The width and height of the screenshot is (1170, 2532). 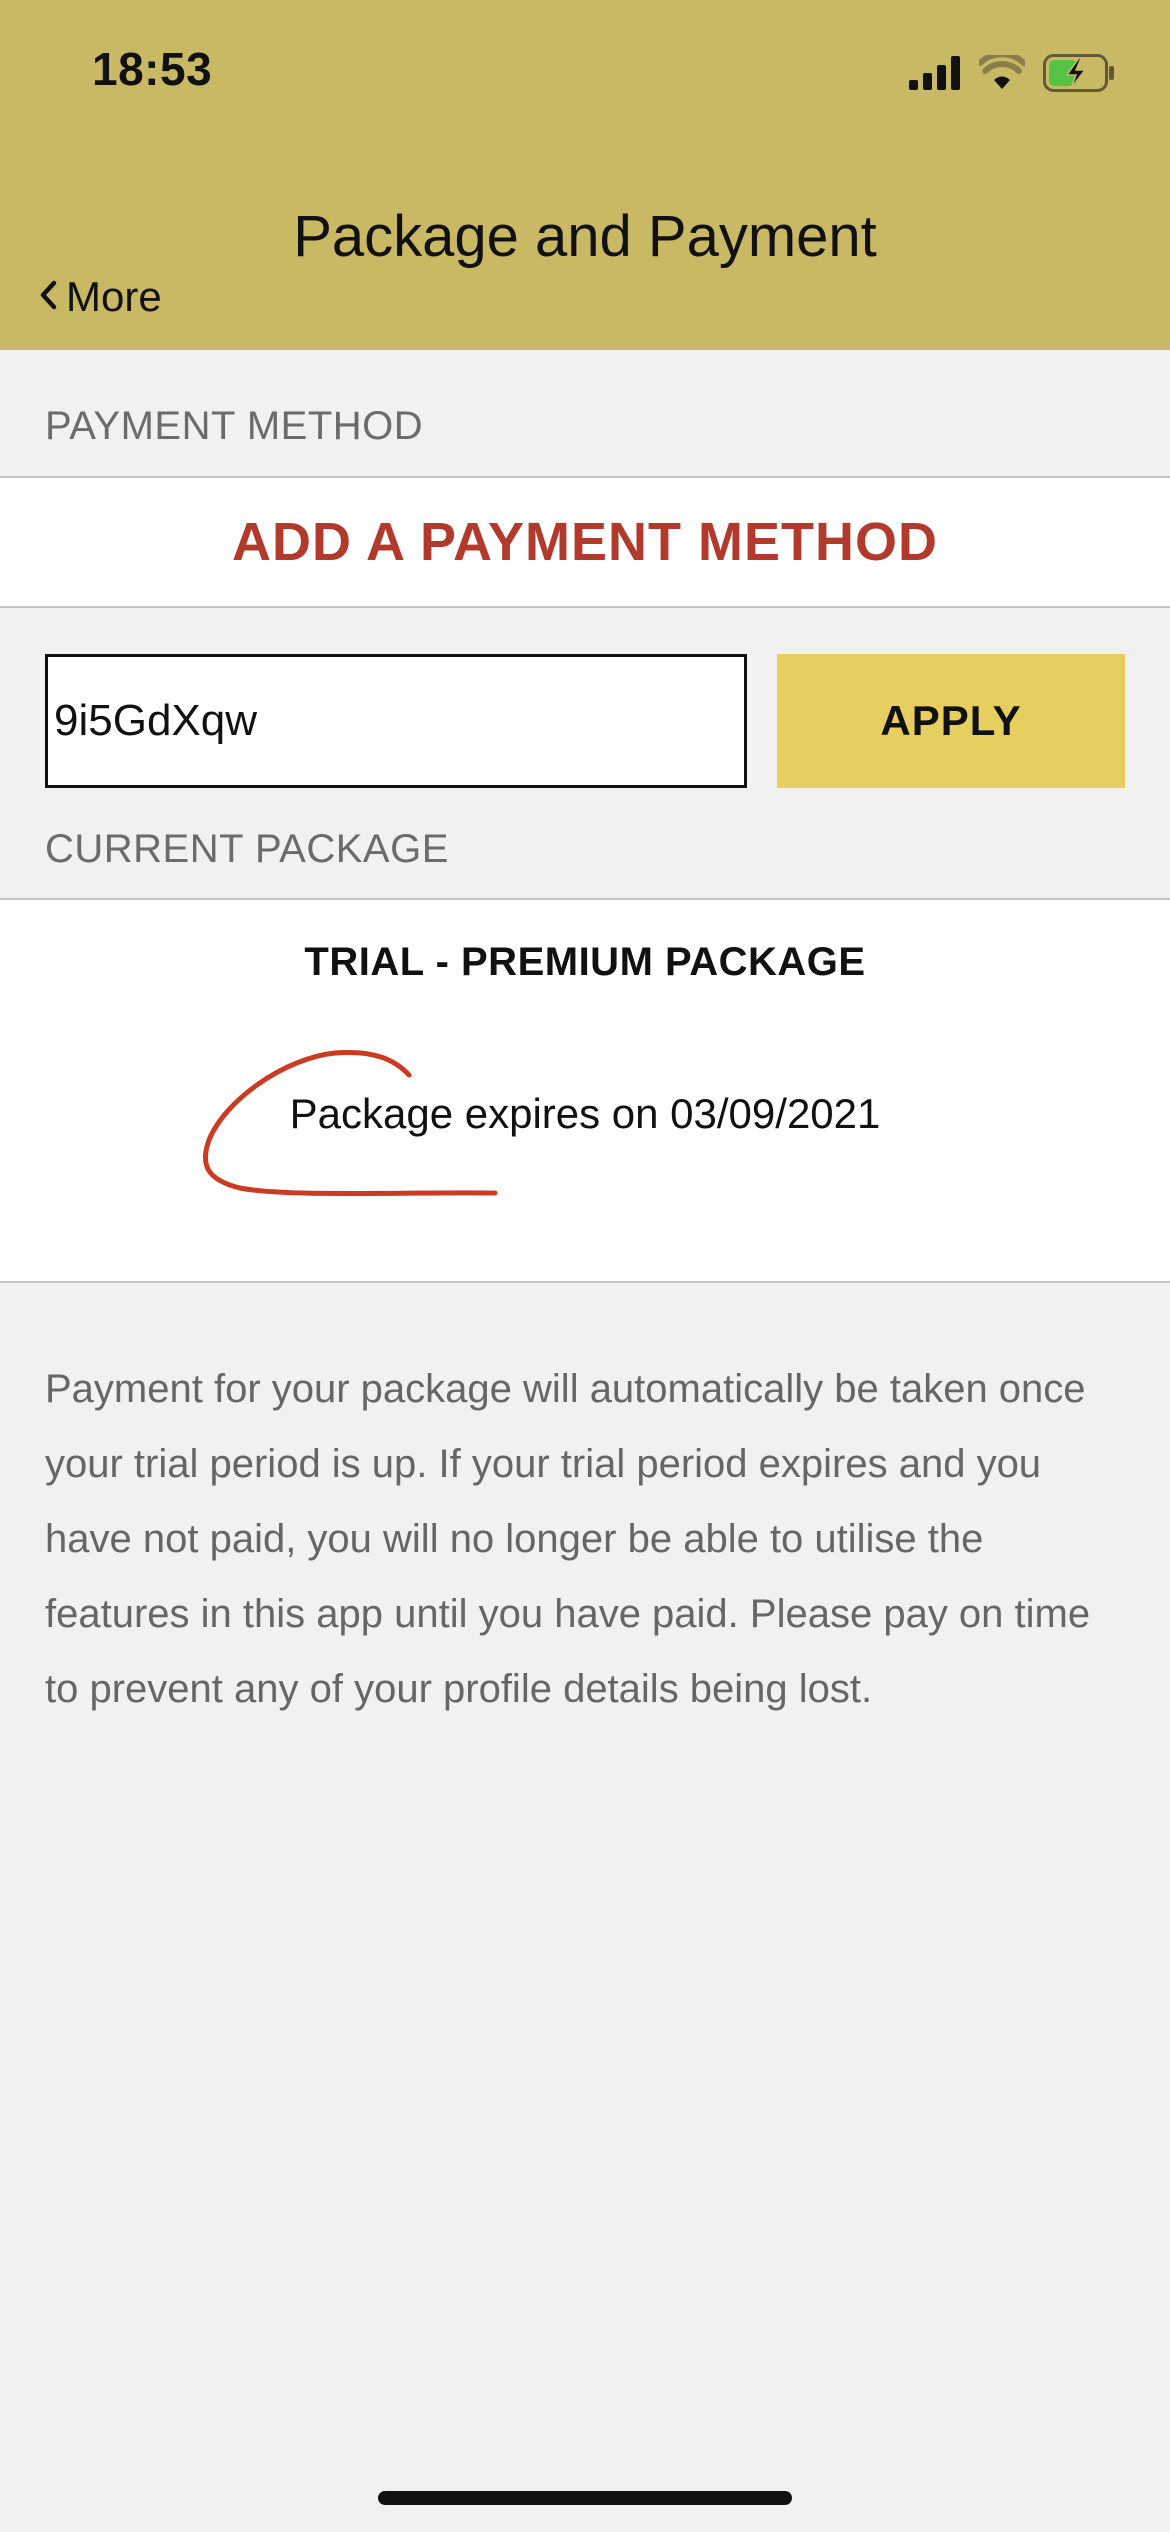 I want to click on wifi-icon, so click(x=1002, y=73).